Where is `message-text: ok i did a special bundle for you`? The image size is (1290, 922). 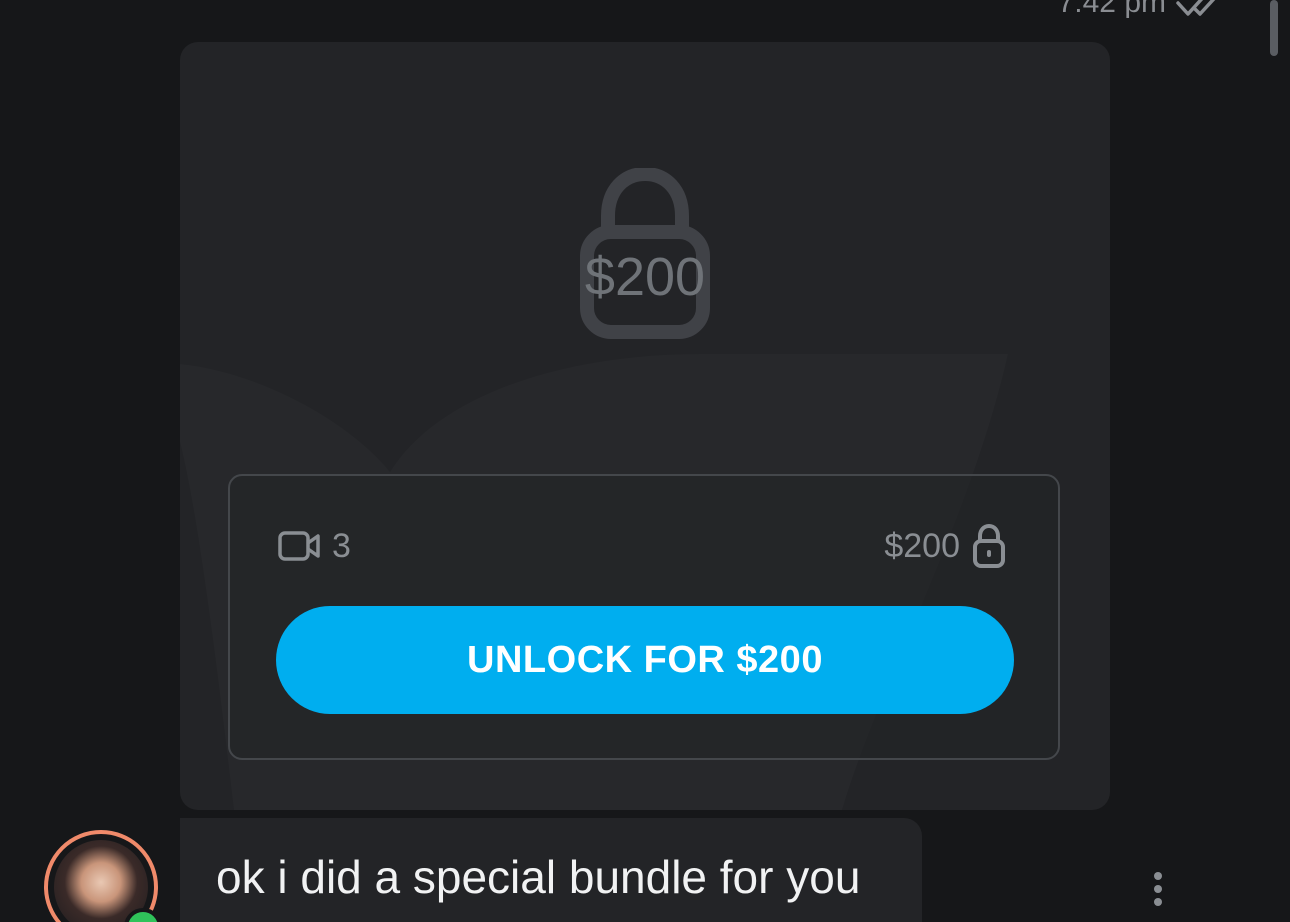
message-text: ok i did a special bundle for you is located at coordinates (538, 877).